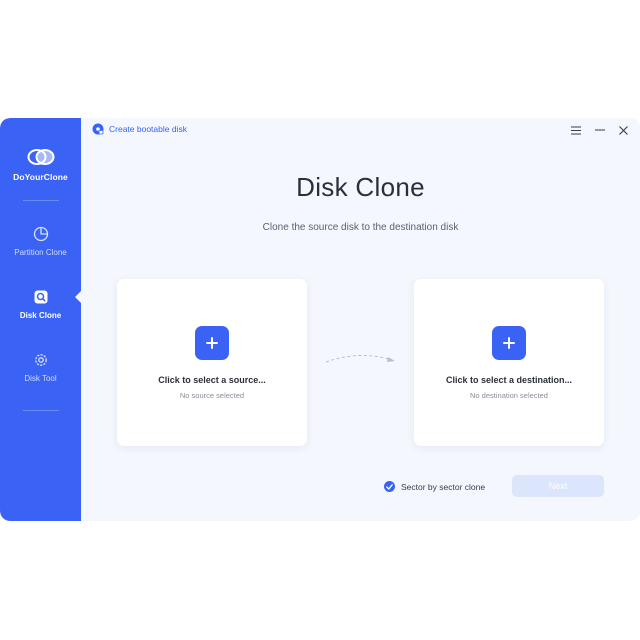 This screenshot has height=640, width=640. What do you see at coordinates (40, 378) in the screenshot?
I see `sidebar-item-label: Disk Tool` at bounding box center [40, 378].